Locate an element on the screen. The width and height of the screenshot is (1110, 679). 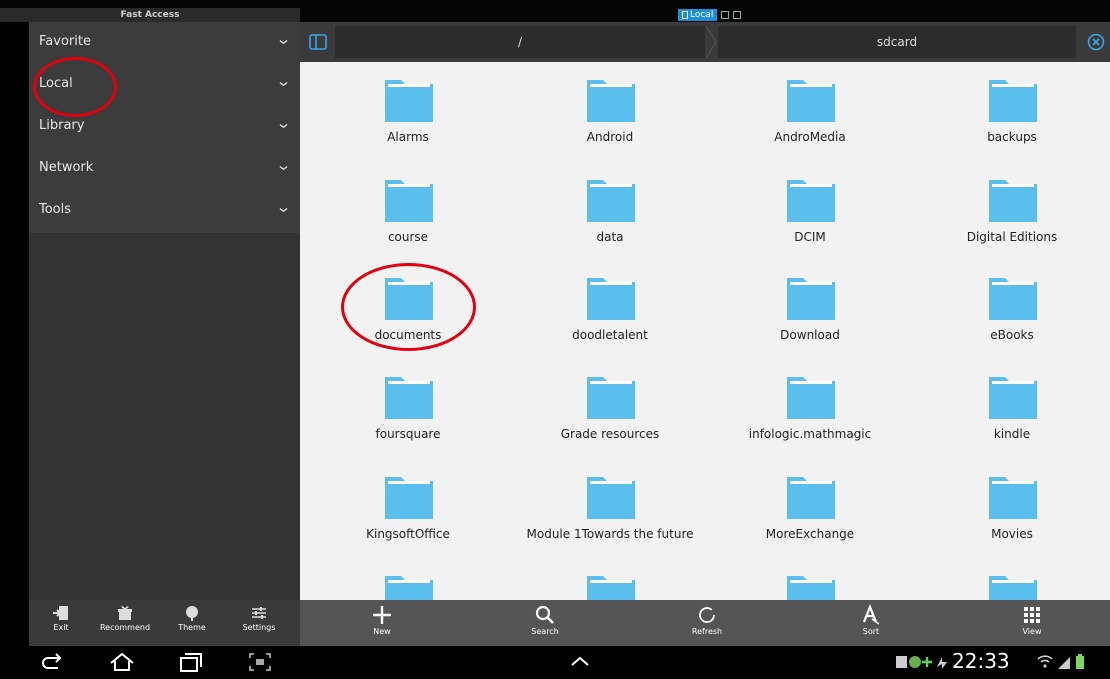
new-button: New is located at coordinates (382, 624).